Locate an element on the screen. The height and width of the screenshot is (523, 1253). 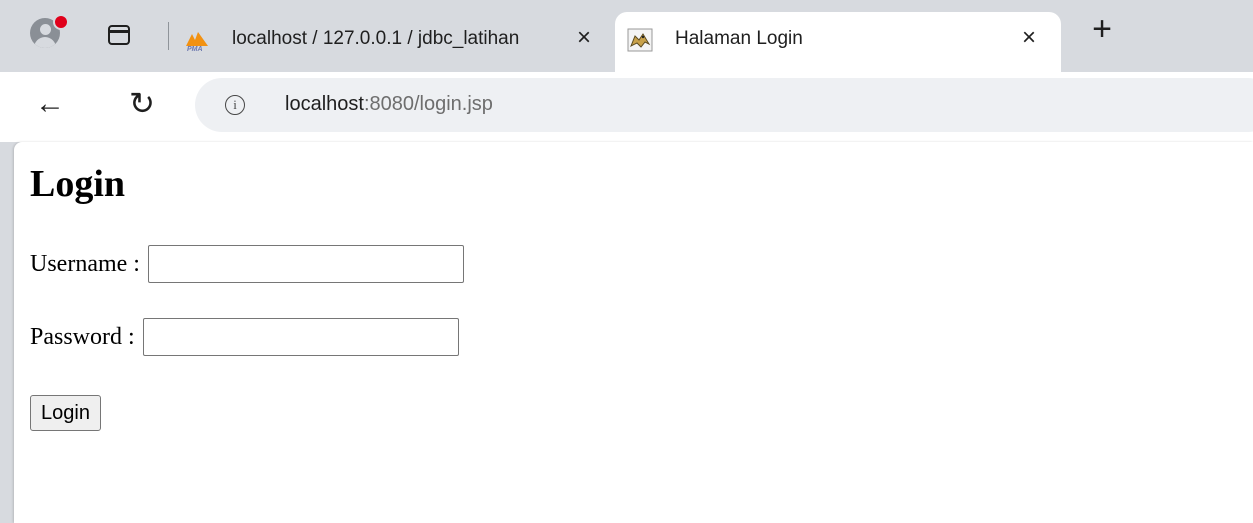
login-button: Login is located at coordinates (65, 413).